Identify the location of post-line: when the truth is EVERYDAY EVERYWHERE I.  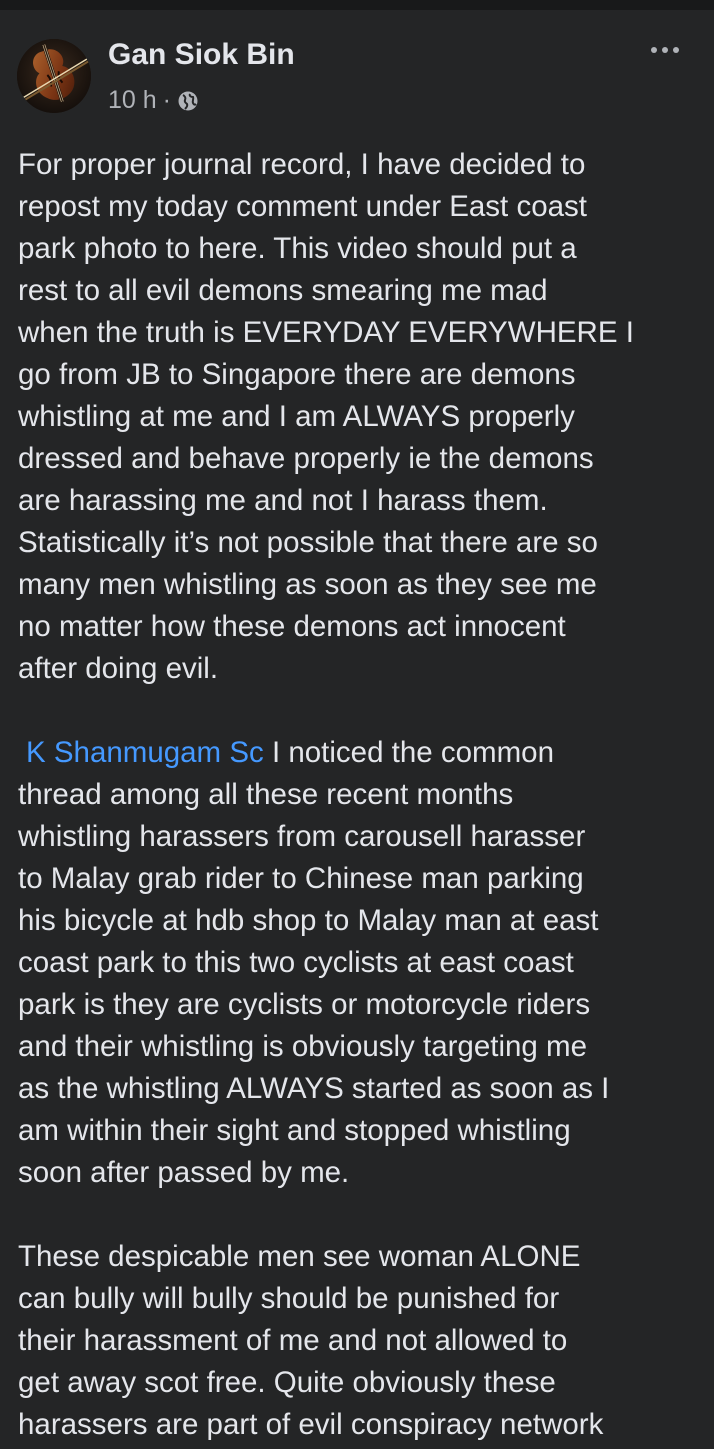
(326, 332).